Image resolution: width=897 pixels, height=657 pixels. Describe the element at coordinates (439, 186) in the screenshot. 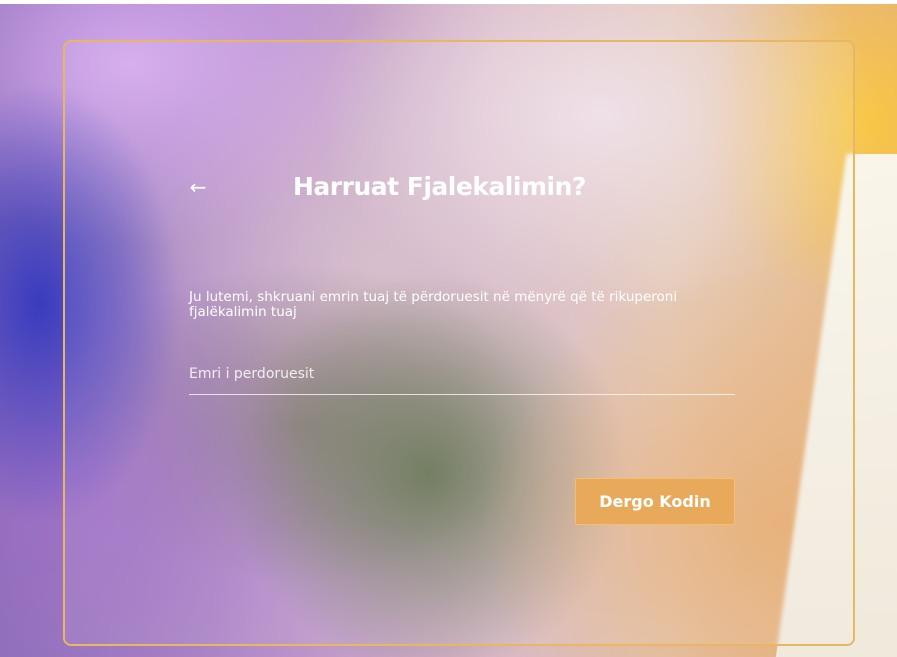

I see `page-title: Harruat Fjalekalimin?` at that location.